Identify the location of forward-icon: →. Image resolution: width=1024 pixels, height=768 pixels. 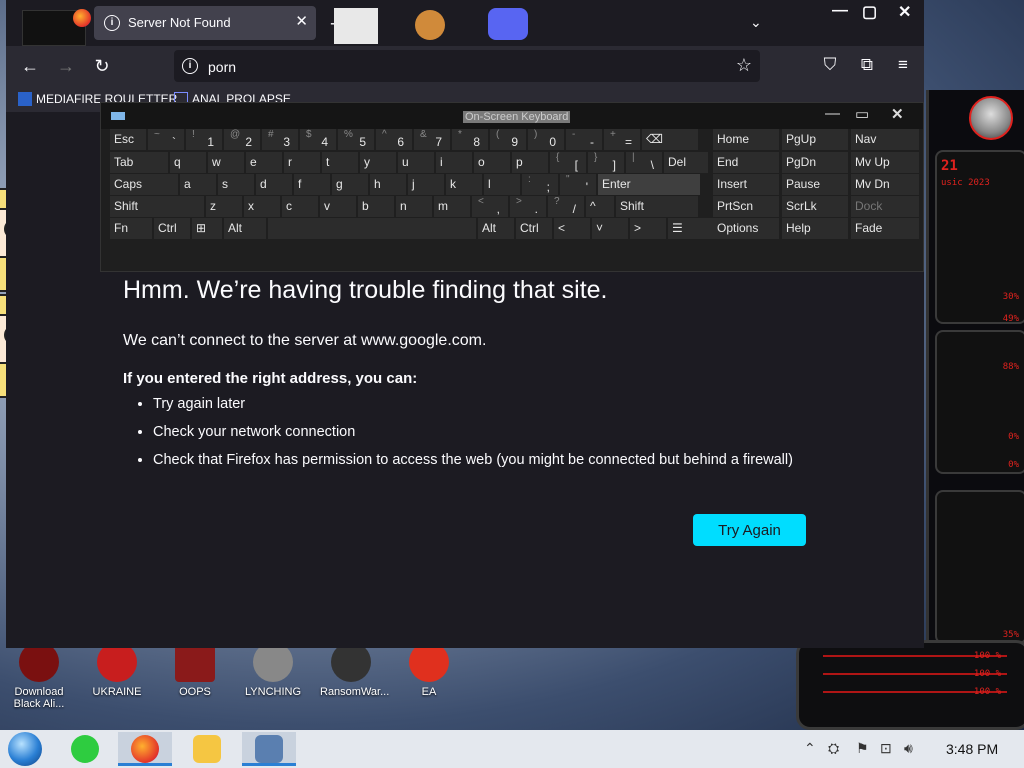
(66, 66).